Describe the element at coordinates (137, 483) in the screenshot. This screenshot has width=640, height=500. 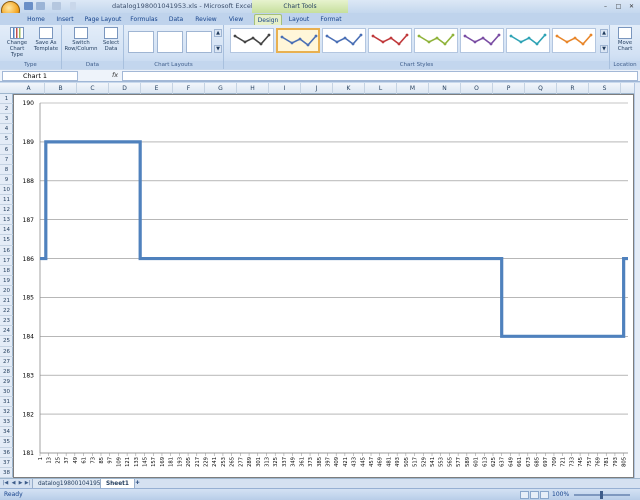
I see `insert-sheet-icon: ✚` at that location.